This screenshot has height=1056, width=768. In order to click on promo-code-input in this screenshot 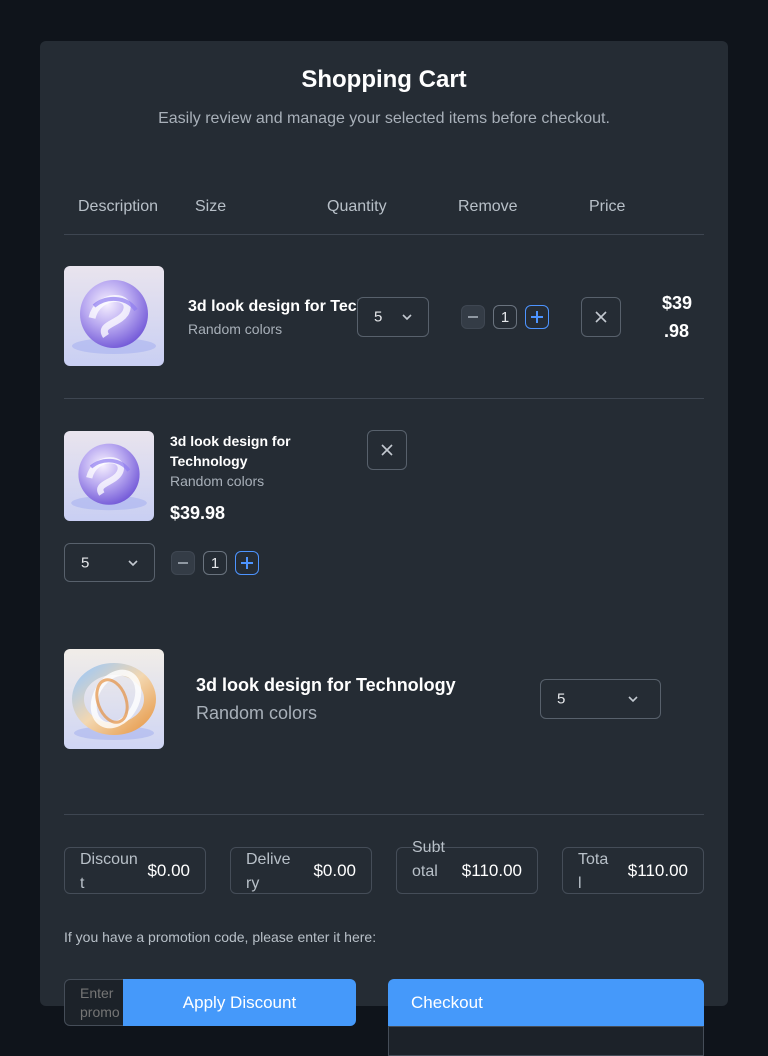, I will do `click(94, 1002)`.